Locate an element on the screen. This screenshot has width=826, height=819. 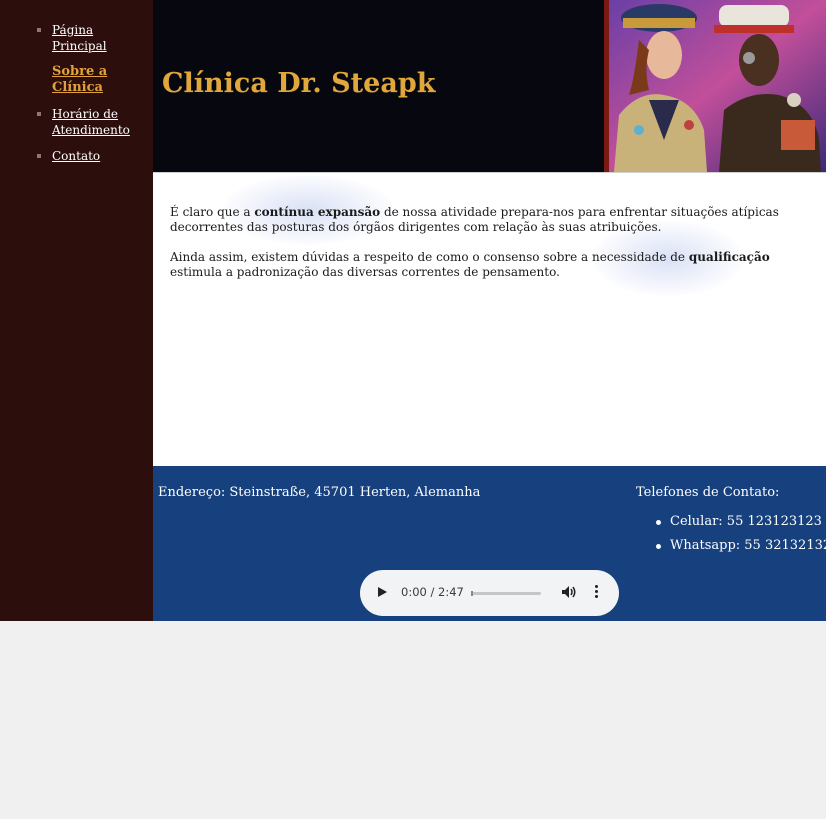
nav-link-contact: Contato is located at coordinates (97, 156).